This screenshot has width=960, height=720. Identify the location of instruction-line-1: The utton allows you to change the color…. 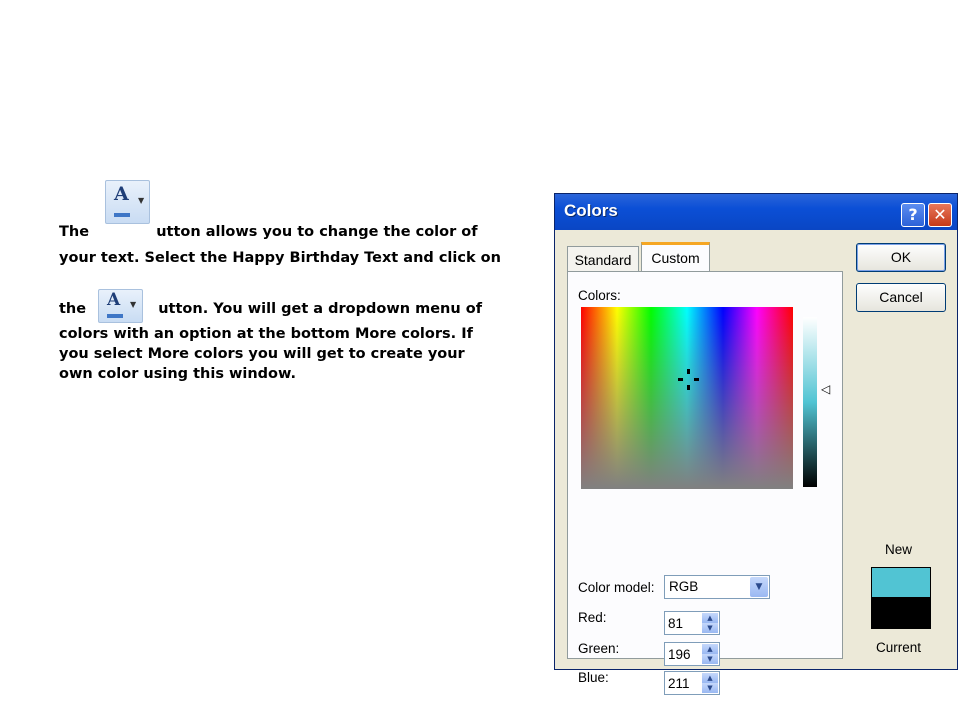
(268, 232).